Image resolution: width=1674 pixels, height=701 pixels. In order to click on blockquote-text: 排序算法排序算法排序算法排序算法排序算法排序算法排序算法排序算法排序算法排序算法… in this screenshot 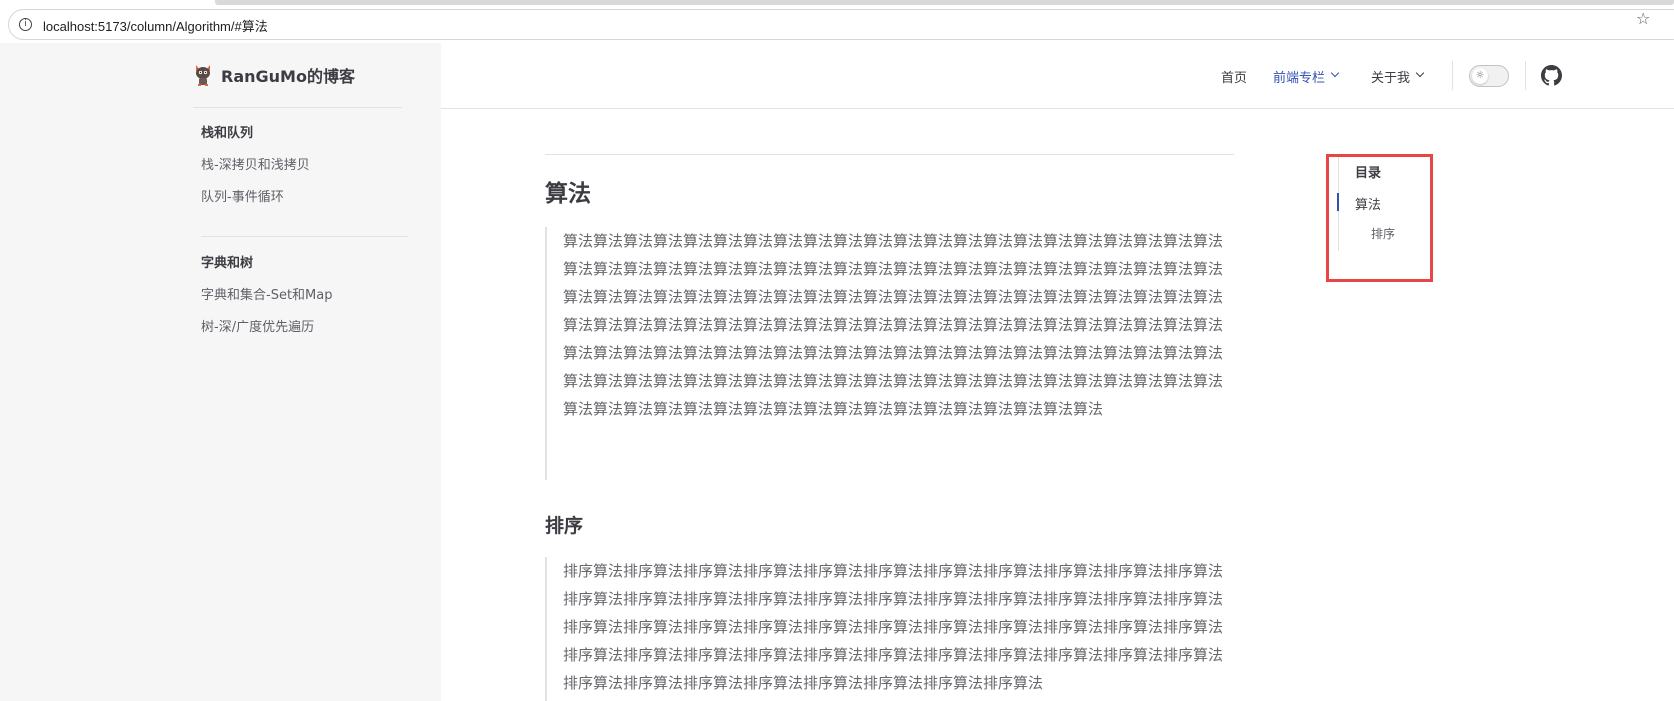, I will do `click(893, 627)`.